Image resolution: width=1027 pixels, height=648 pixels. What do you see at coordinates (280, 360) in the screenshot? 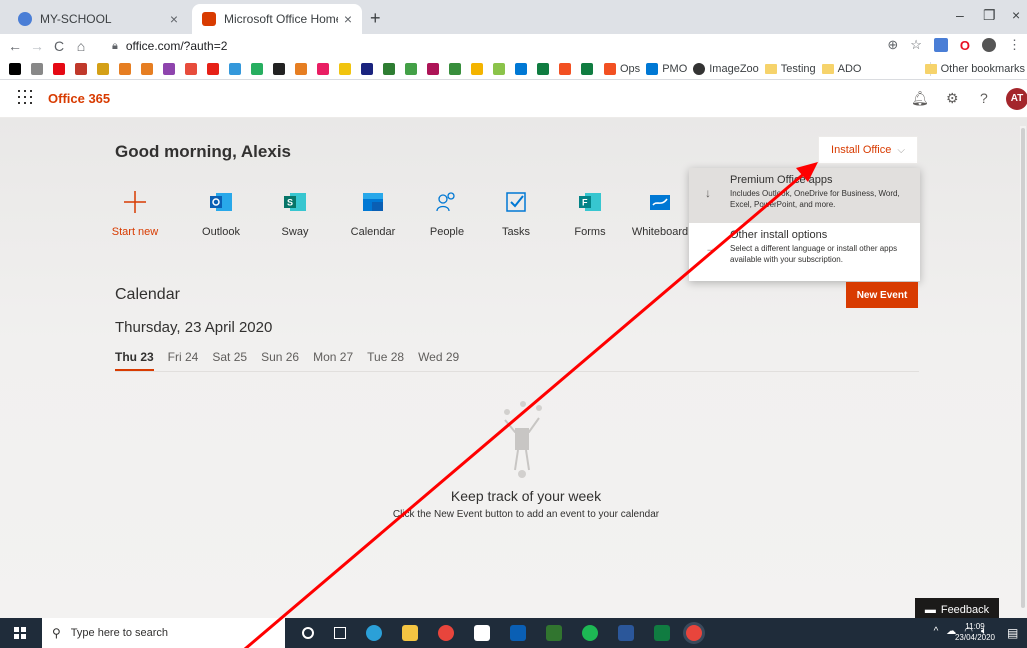
I see `day-tab-sun-26: Sun 26` at bounding box center [280, 360].